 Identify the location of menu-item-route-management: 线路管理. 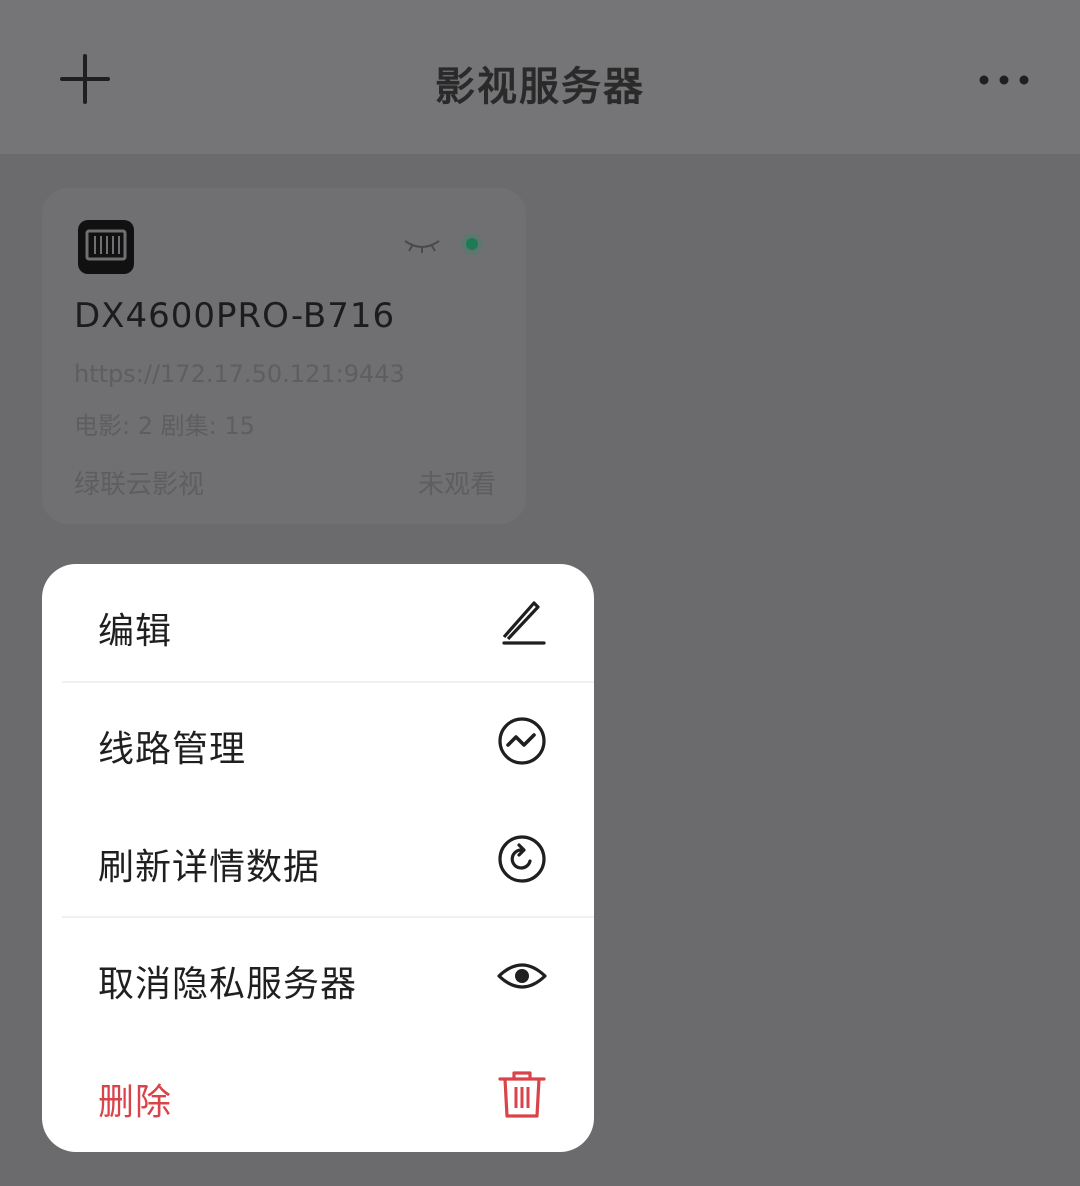
(318, 740).